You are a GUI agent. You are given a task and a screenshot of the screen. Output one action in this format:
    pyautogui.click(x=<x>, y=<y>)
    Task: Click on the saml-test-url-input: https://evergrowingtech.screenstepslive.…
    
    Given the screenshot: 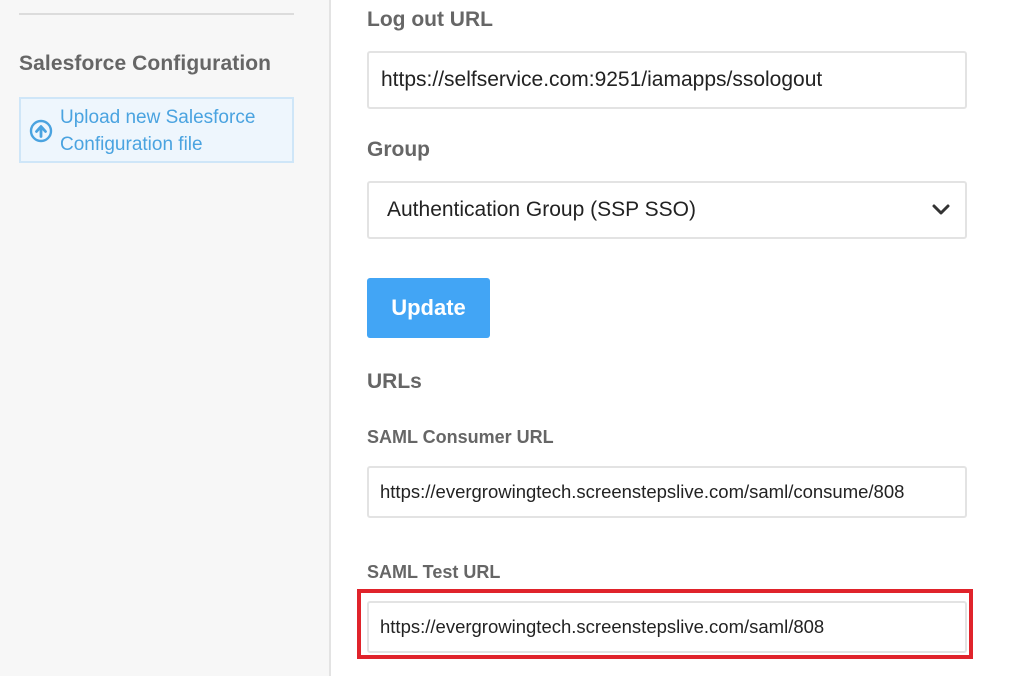 What is the action you would take?
    pyautogui.click(x=667, y=627)
    